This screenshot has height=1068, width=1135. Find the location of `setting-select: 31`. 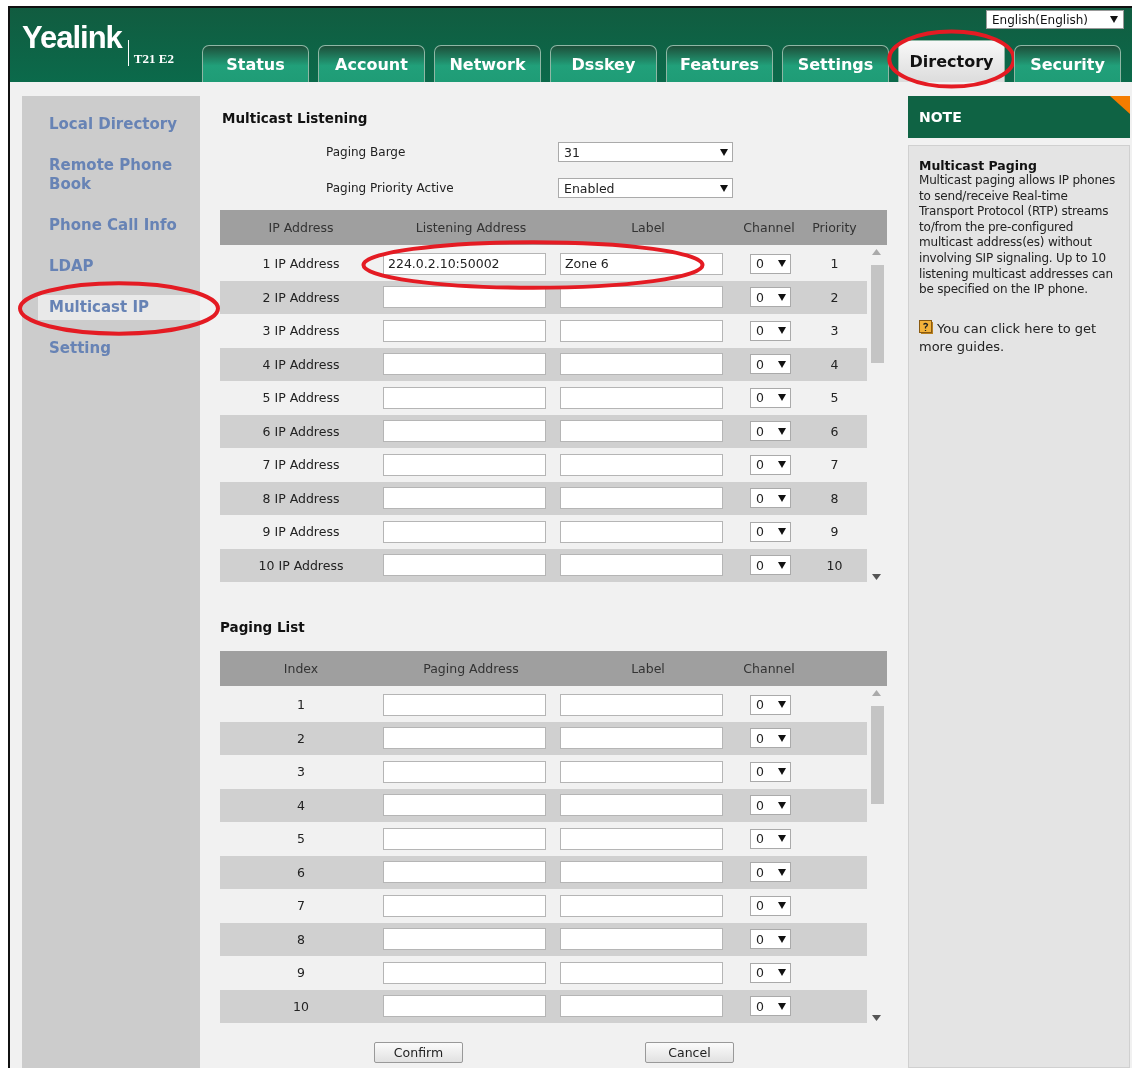

setting-select: 31 is located at coordinates (645, 152).